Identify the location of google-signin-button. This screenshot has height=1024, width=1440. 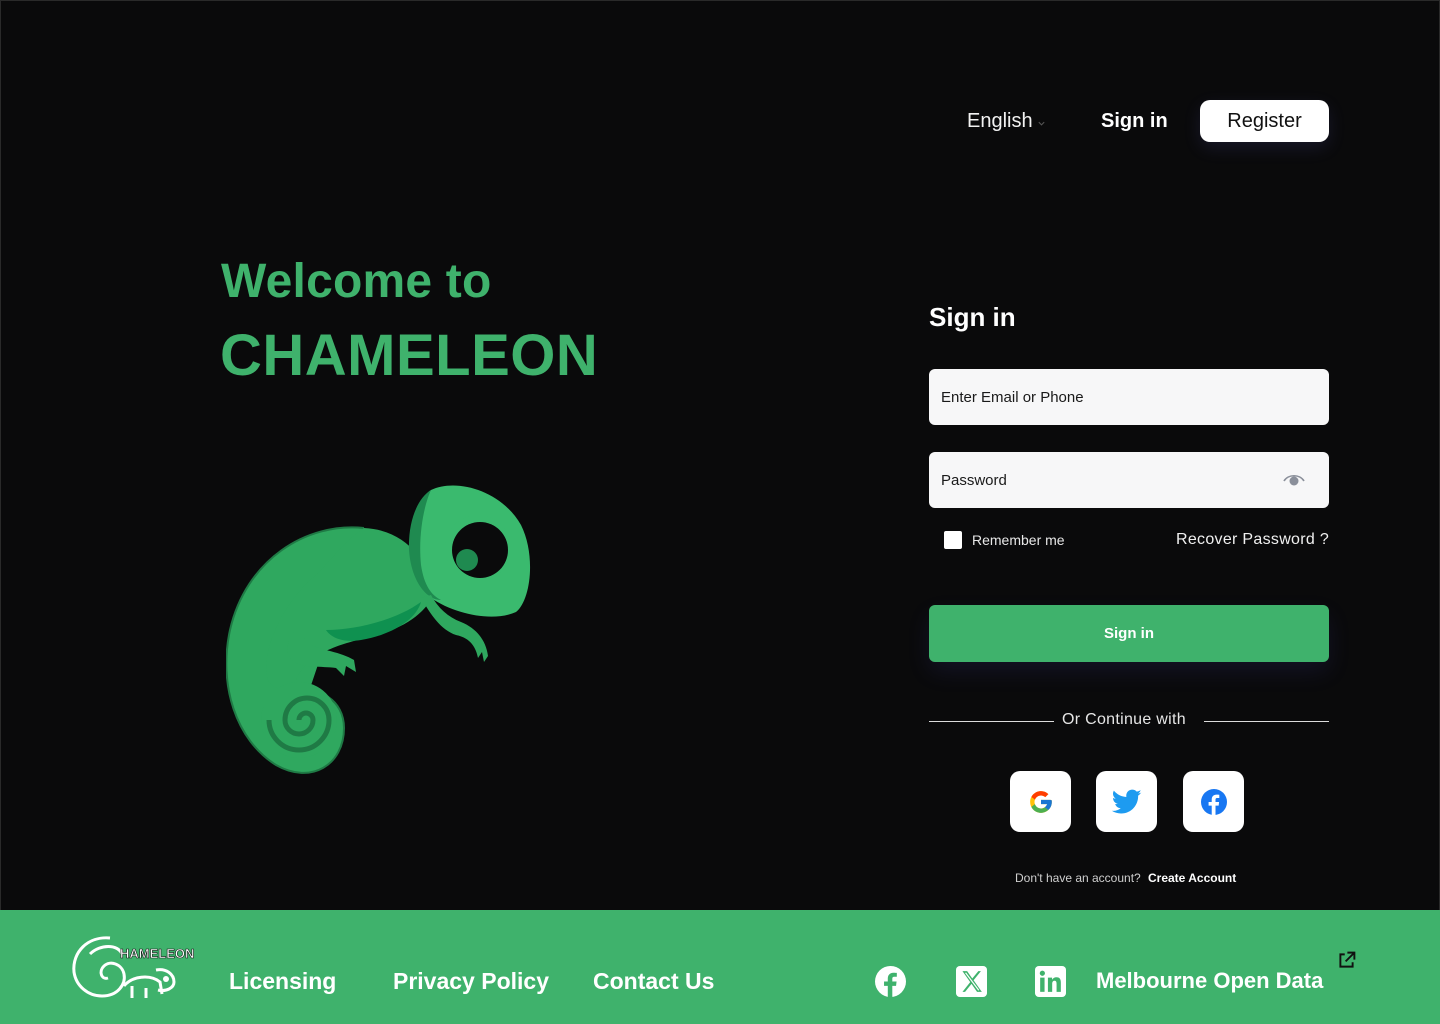
(1040, 801).